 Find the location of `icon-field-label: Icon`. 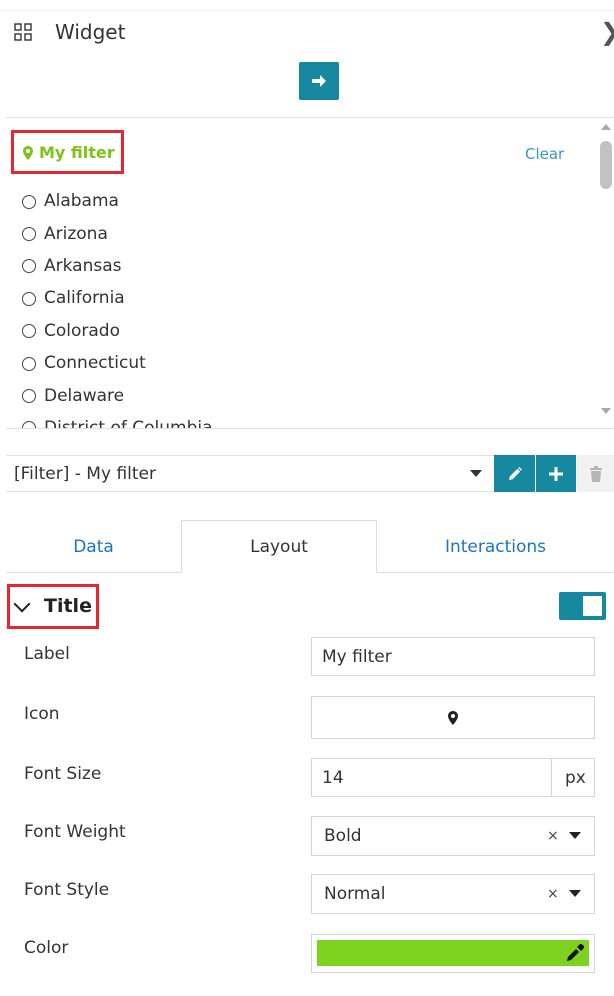

icon-field-label: Icon is located at coordinates (42, 714).